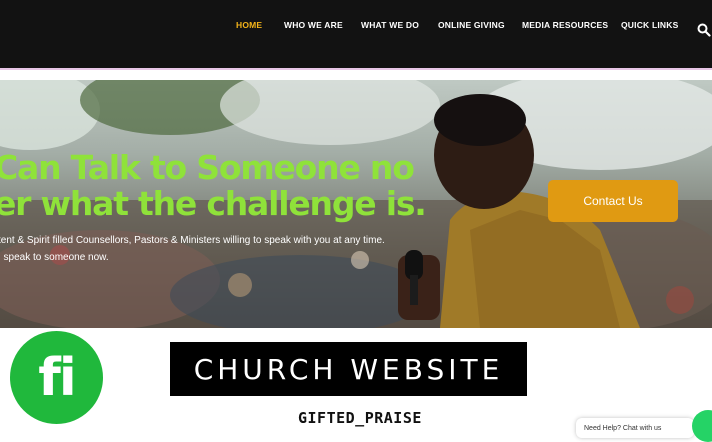  I want to click on contact-us-button: Contact Us, so click(613, 201).